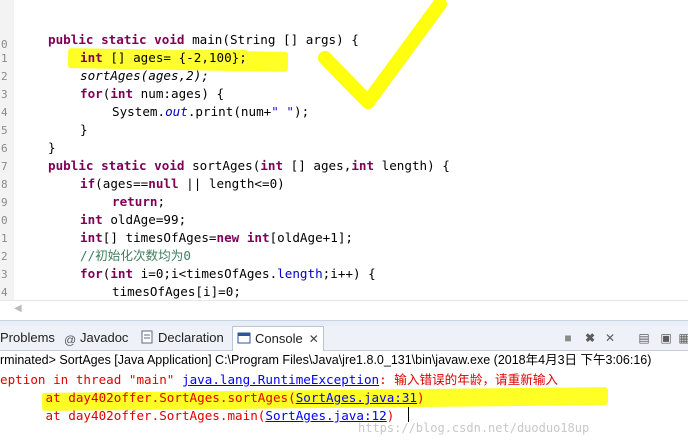 The height and width of the screenshot is (447, 688). What do you see at coordinates (135, 255) in the screenshot?
I see `code-line: //初始化次数均为0` at bounding box center [135, 255].